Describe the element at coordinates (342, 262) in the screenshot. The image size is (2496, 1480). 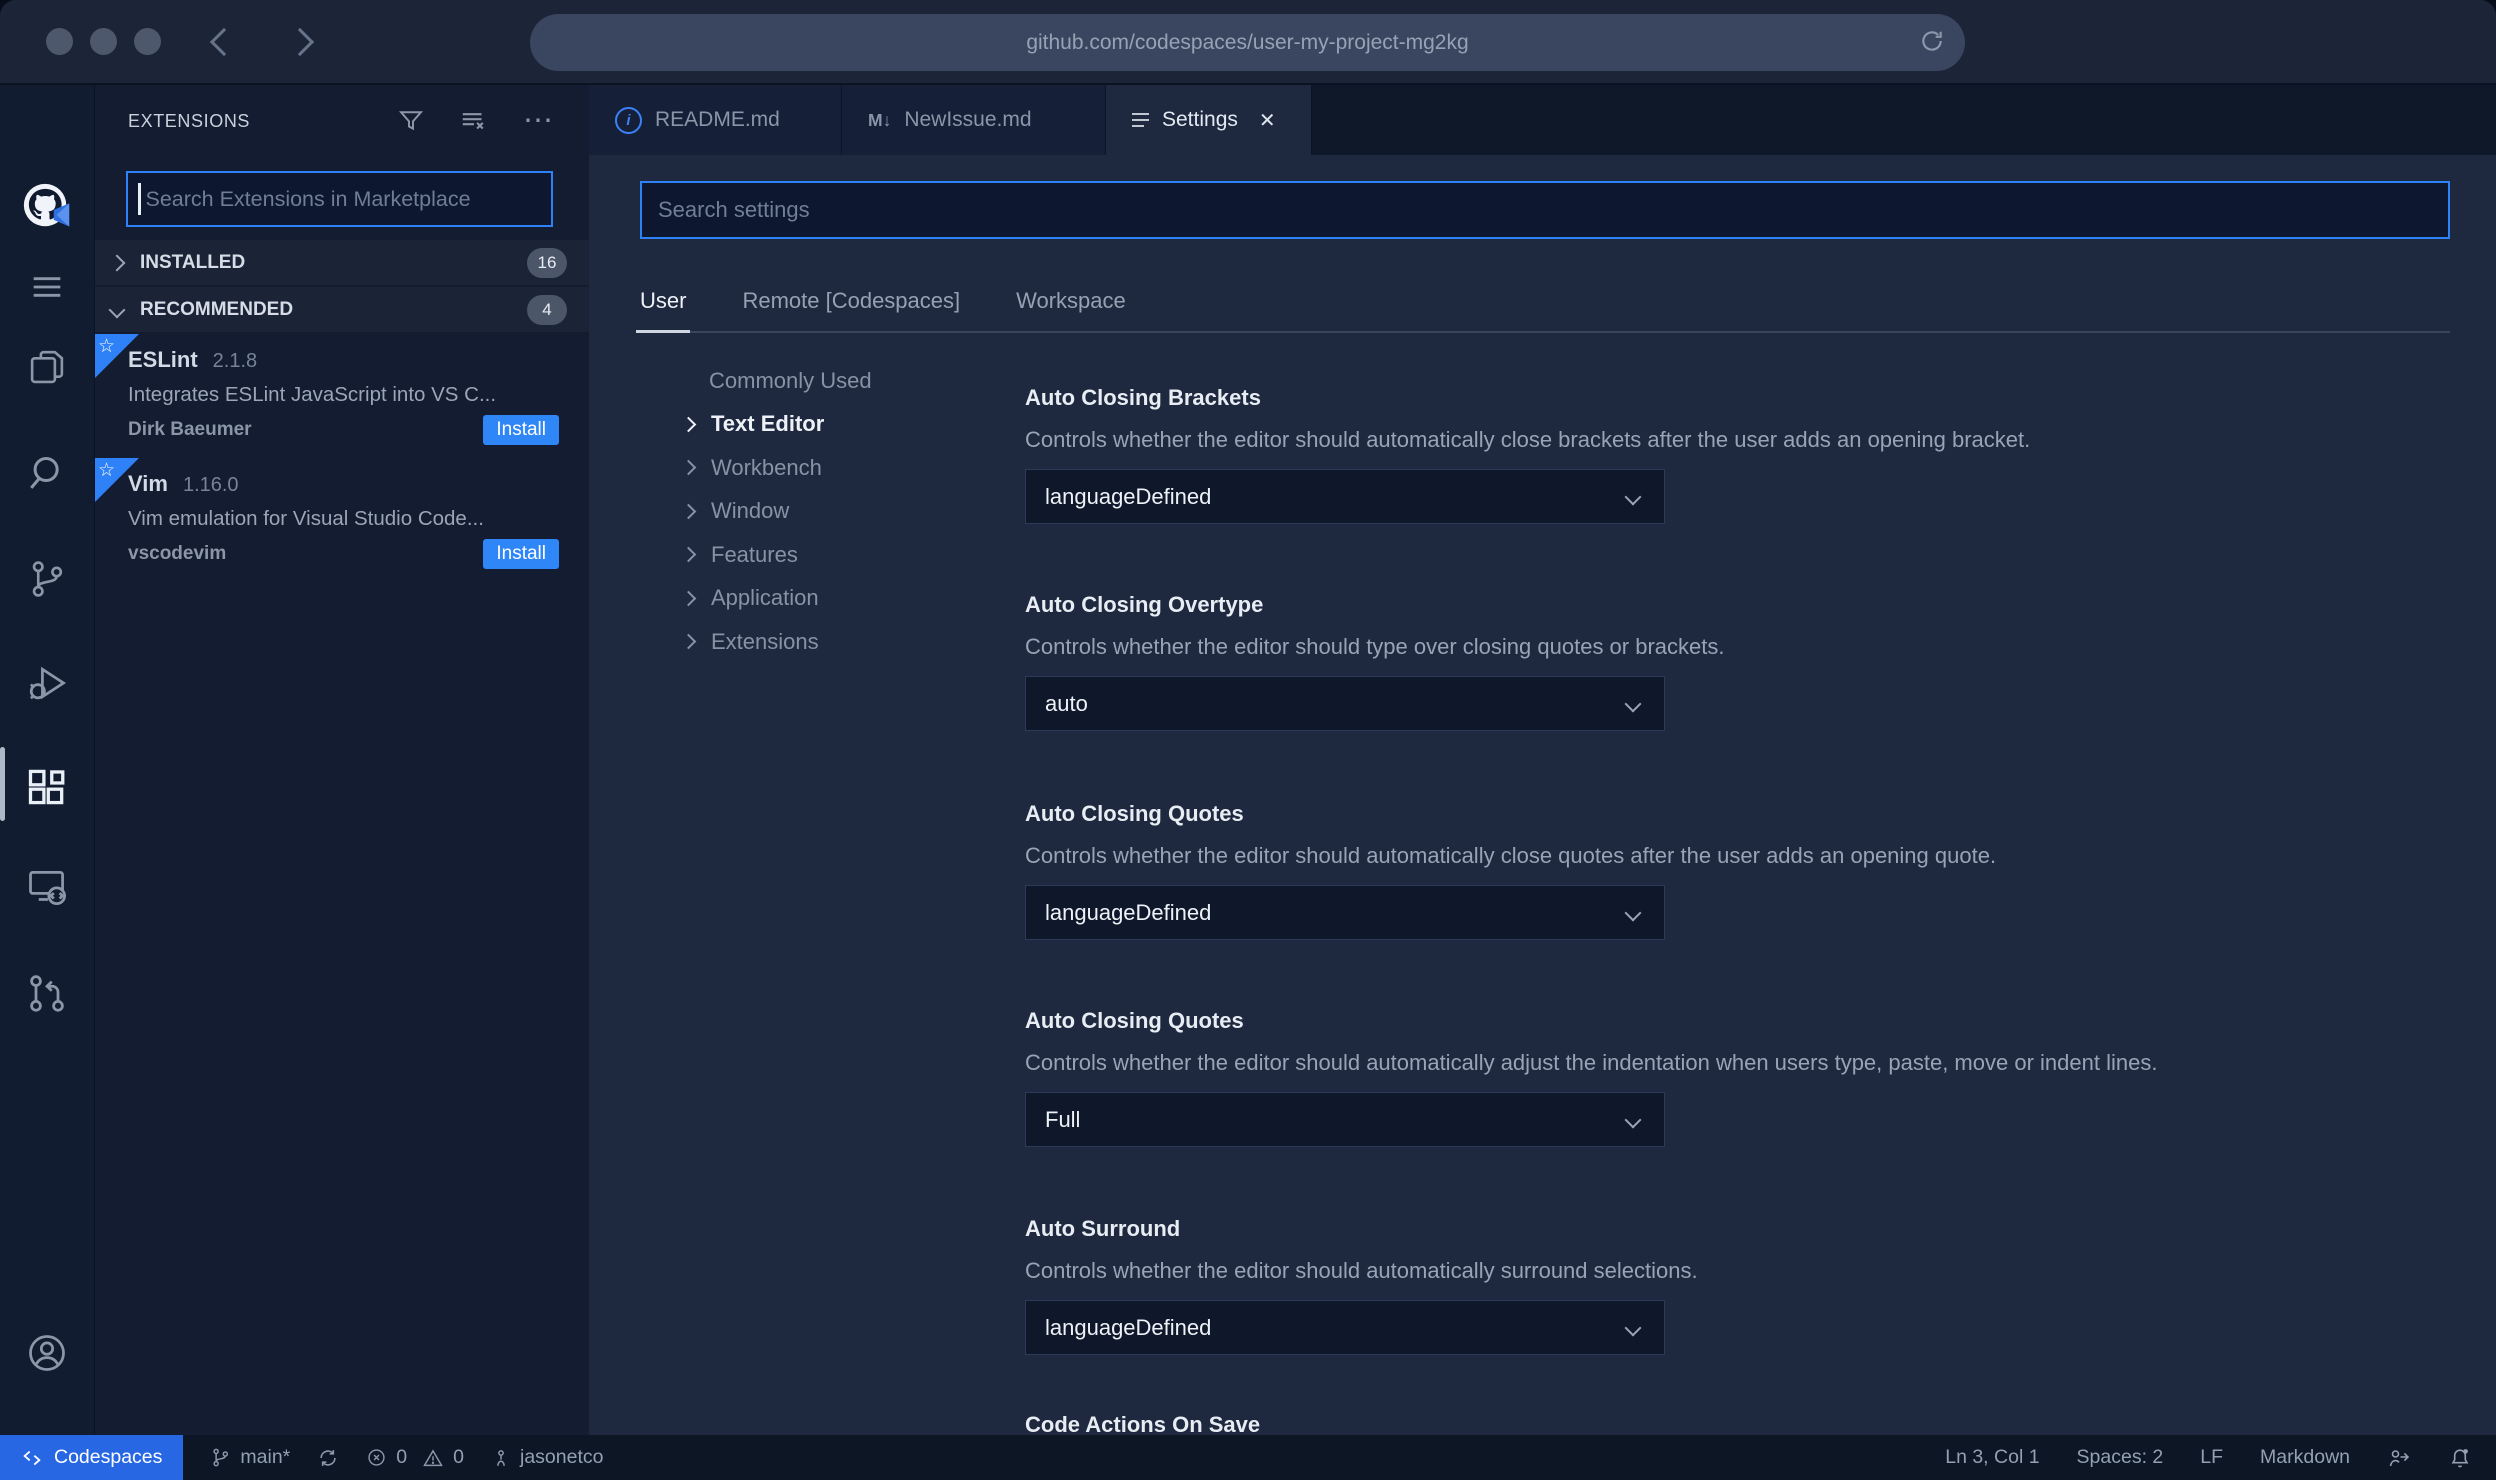
I see `section-installed: INSTALLED 16` at that location.